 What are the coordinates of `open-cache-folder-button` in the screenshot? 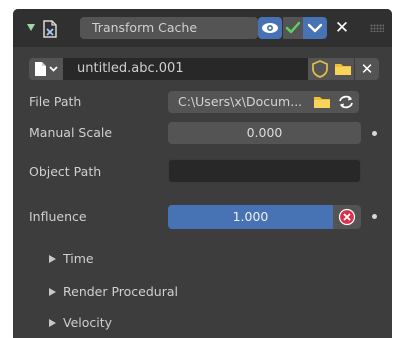 It's located at (343, 69).